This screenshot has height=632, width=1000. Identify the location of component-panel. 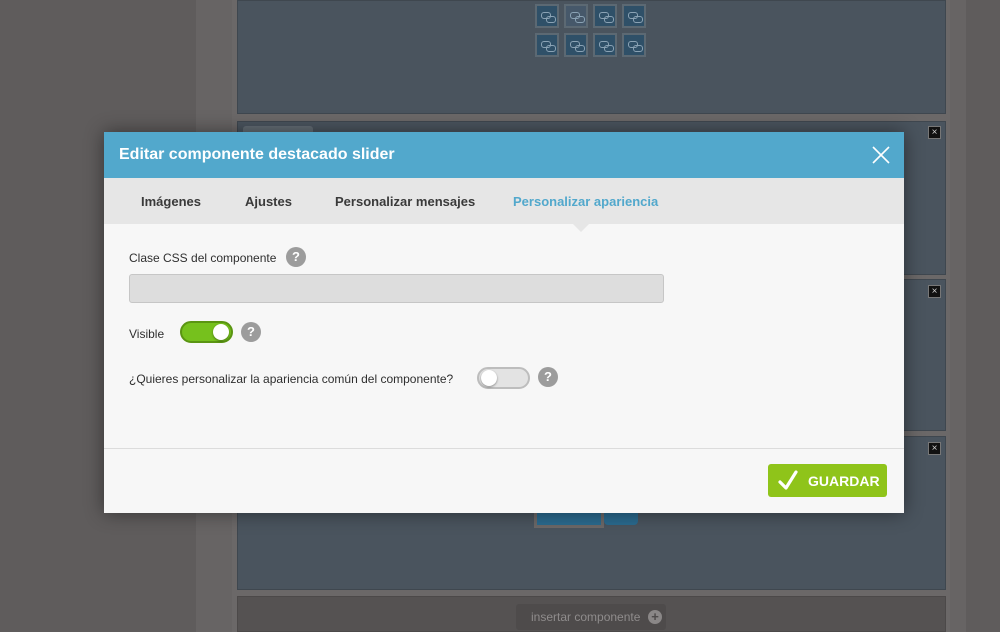
(591, 57).